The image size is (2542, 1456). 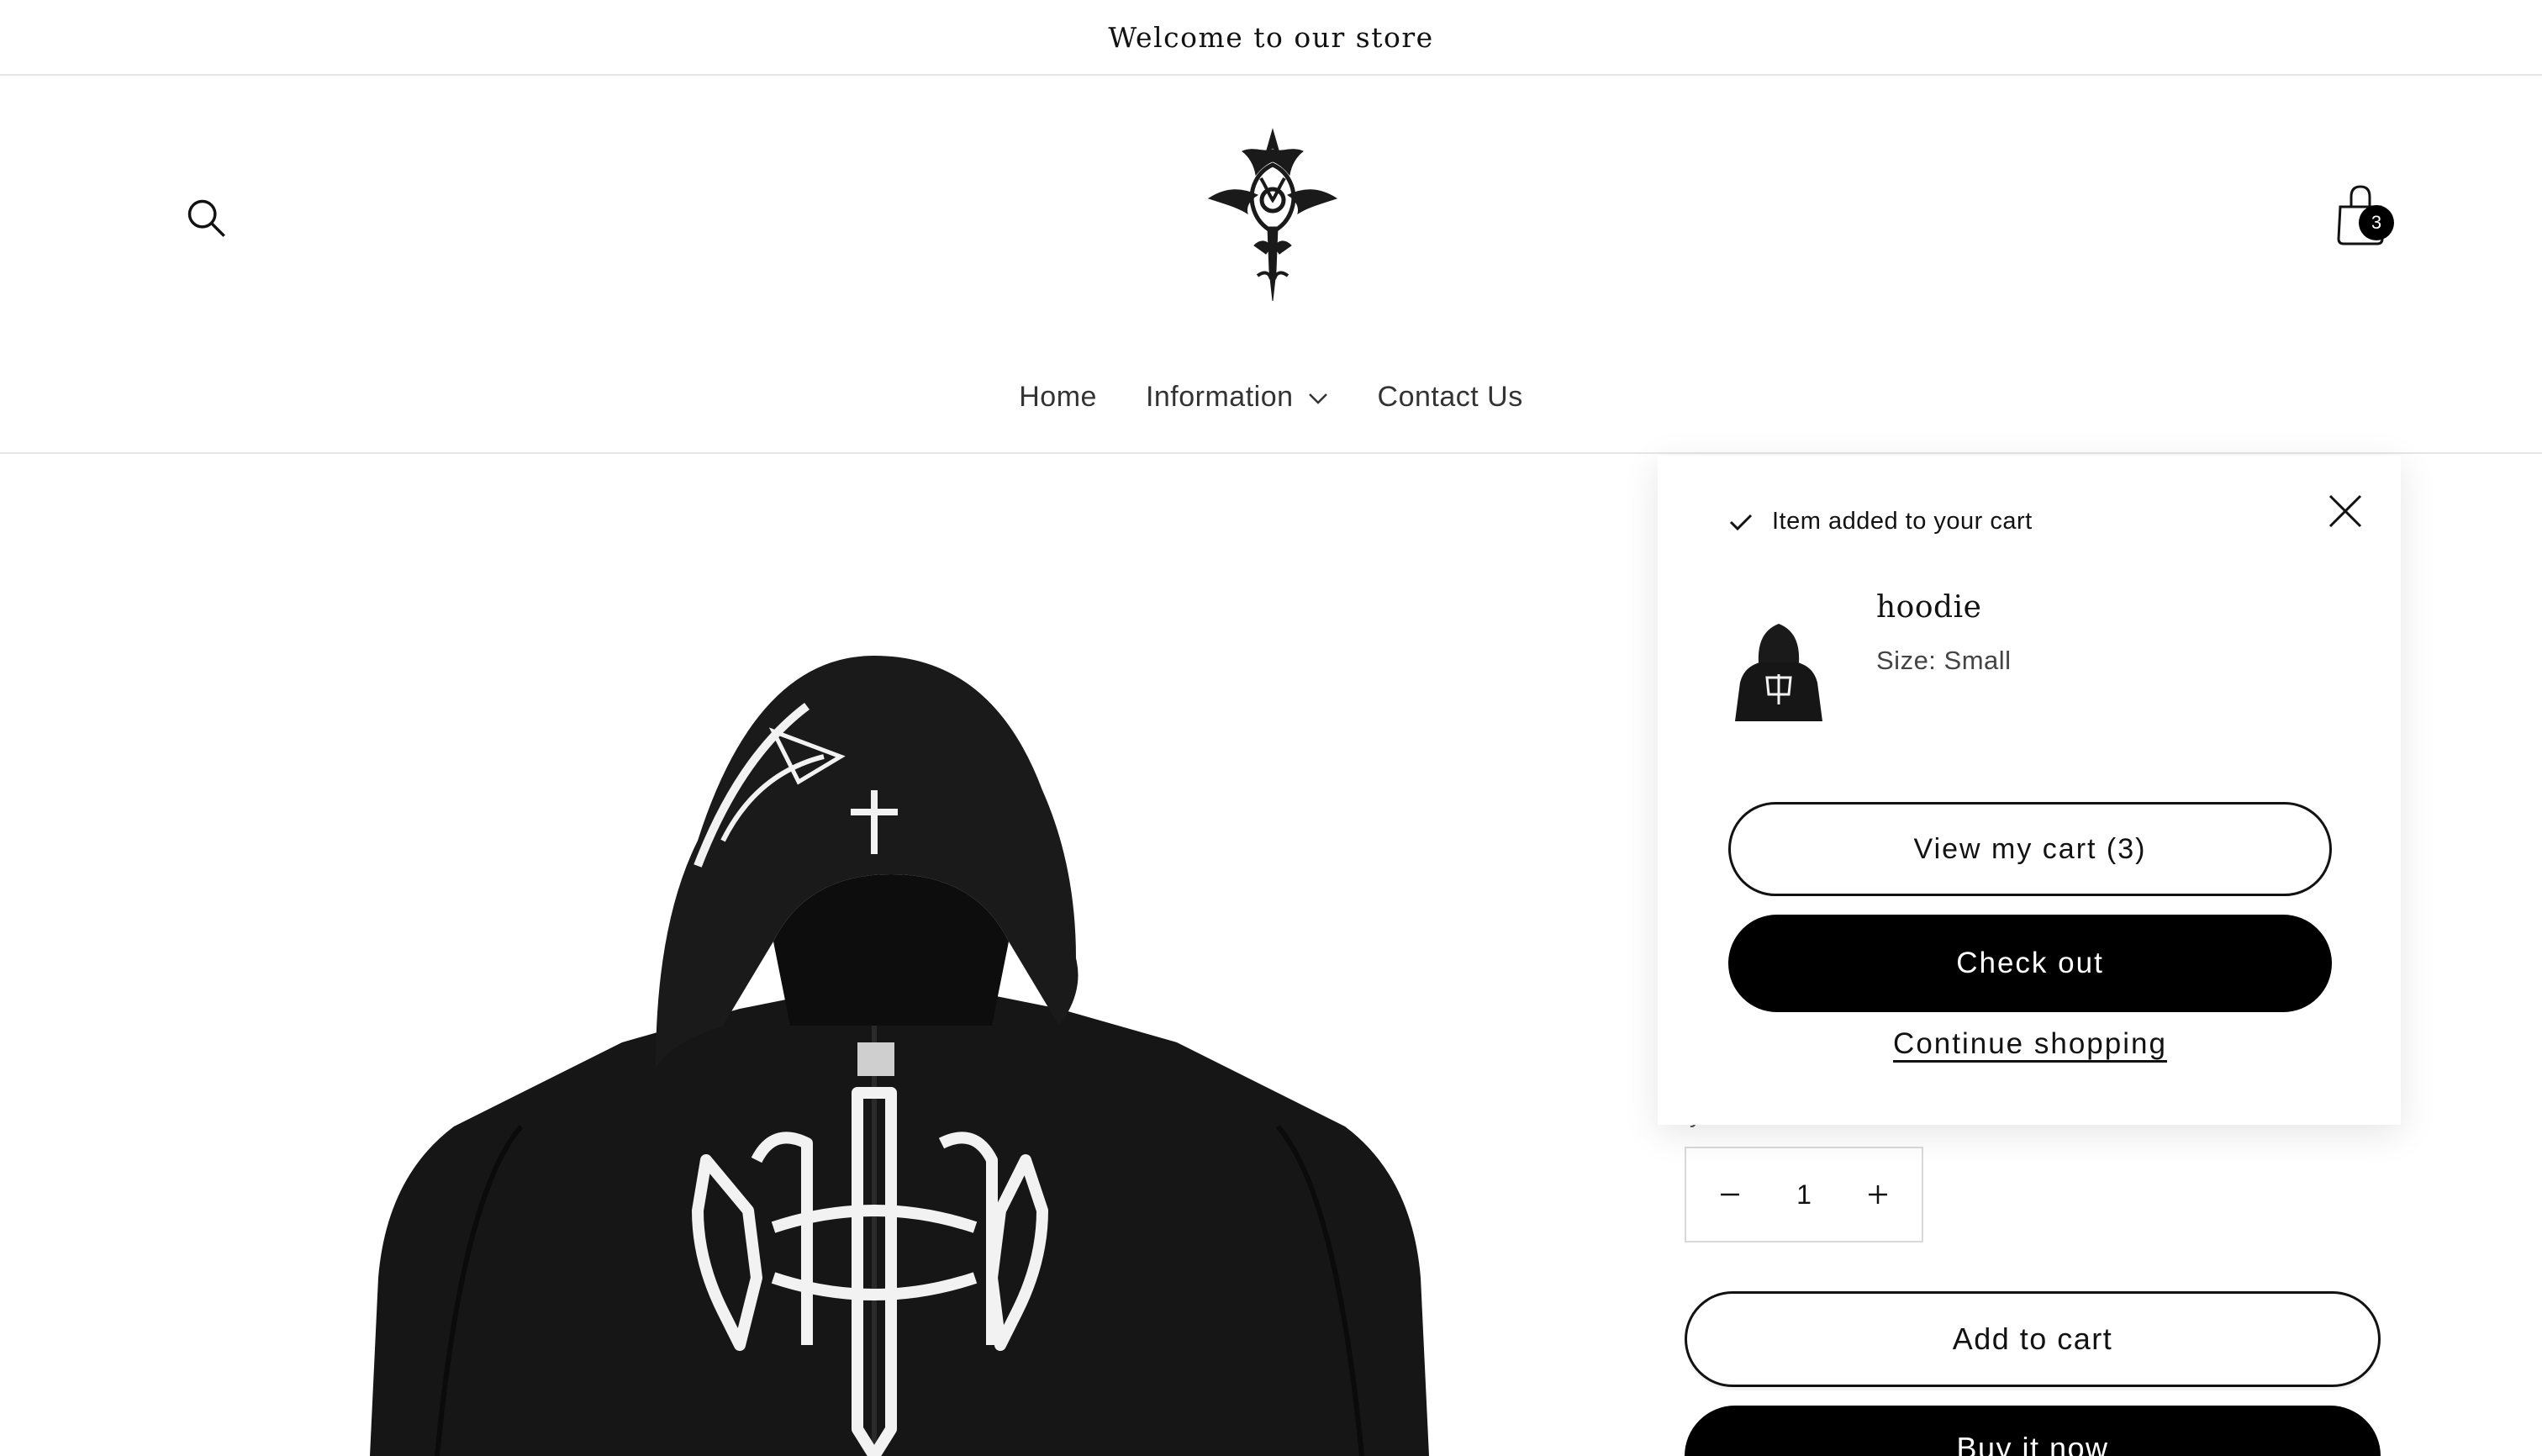 I want to click on search-button, so click(x=206, y=218).